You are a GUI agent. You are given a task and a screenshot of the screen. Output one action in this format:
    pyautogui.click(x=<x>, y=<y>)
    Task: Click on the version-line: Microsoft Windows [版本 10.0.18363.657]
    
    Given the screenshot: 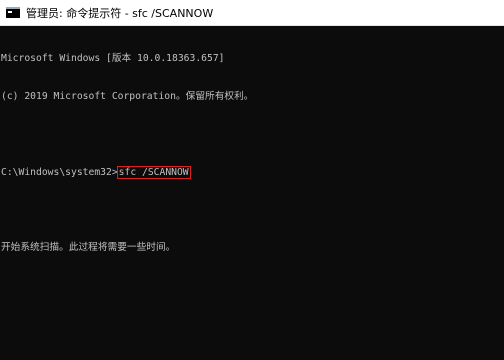 What is the action you would take?
    pyautogui.click(x=113, y=59)
    